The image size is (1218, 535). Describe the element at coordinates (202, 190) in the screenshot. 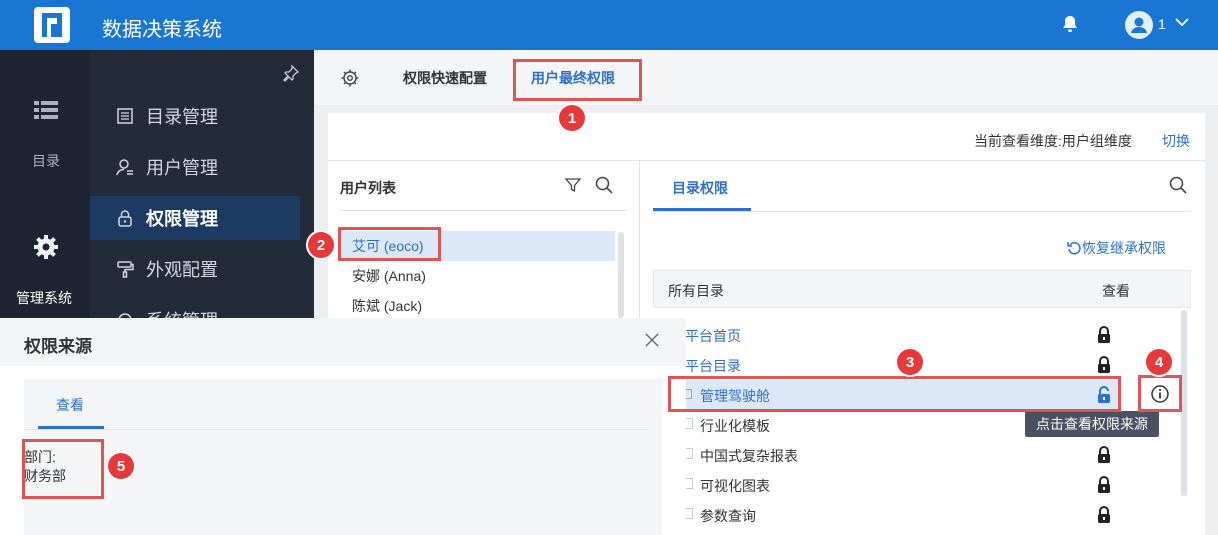

I see `admin-menu: 目录管理 用户管理 权限管理 外观配置 系统管理` at that location.